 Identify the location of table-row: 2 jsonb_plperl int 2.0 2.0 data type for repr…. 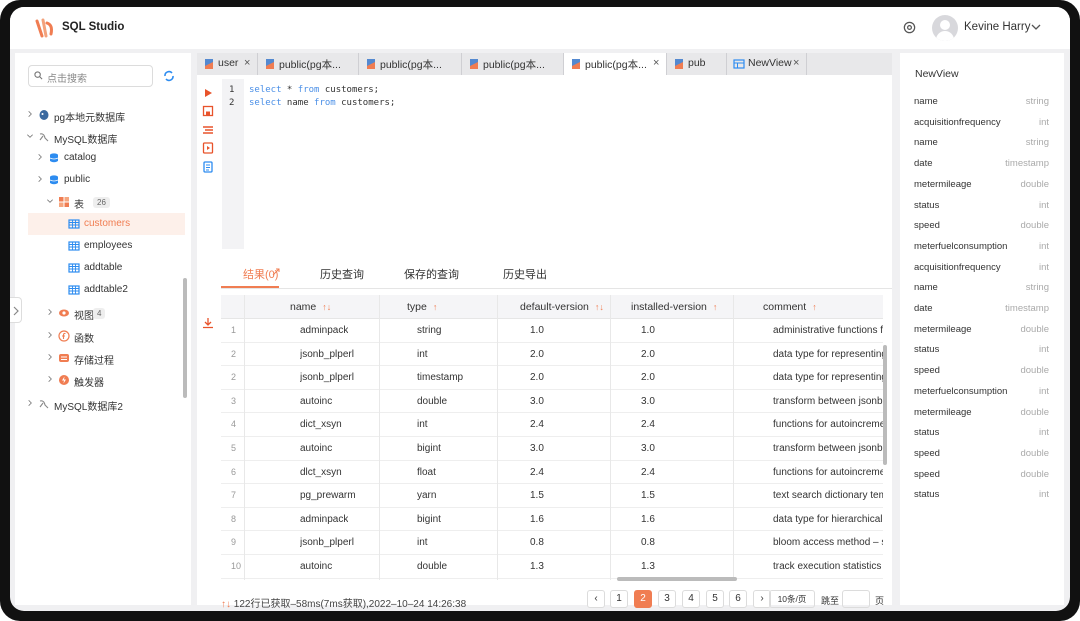
(552, 355).